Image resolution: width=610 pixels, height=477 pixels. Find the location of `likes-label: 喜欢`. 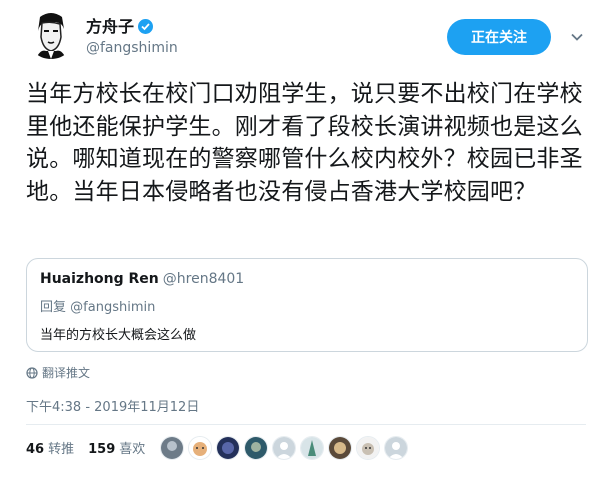

likes-label: 喜欢 is located at coordinates (132, 449).